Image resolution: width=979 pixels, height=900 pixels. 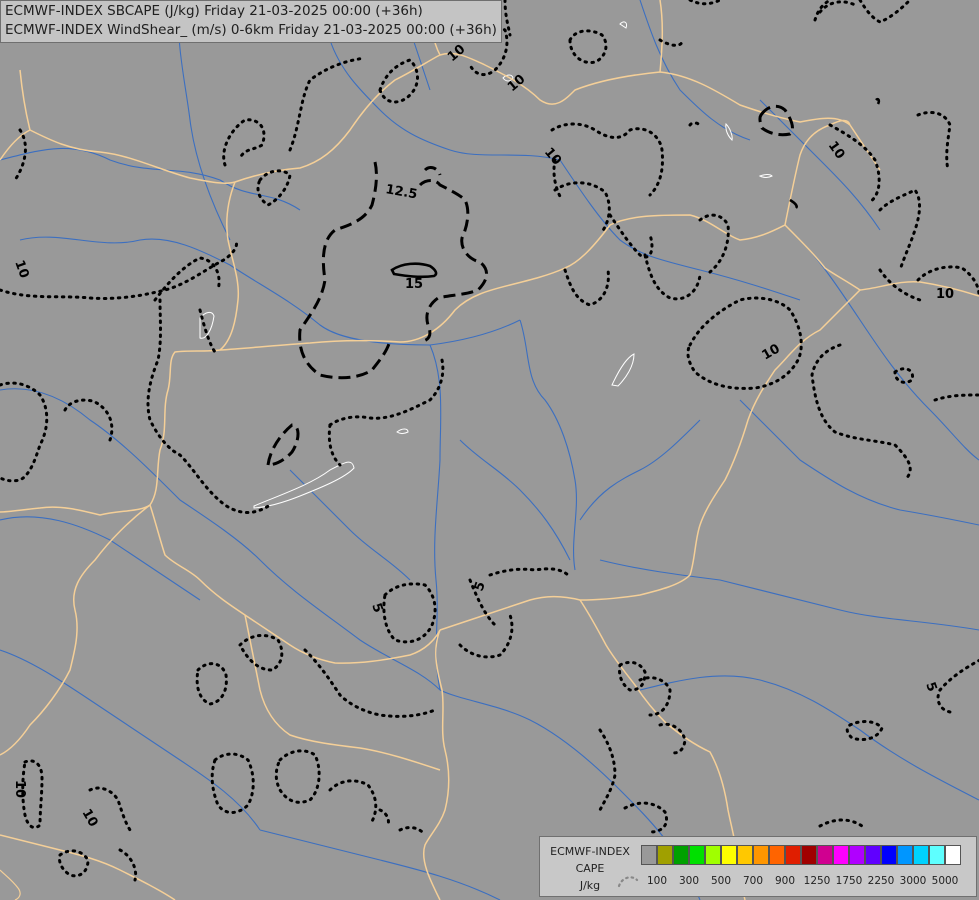 What do you see at coordinates (849, 881) in the screenshot?
I see `legend-tick-label: 1750` at bounding box center [849, 881].